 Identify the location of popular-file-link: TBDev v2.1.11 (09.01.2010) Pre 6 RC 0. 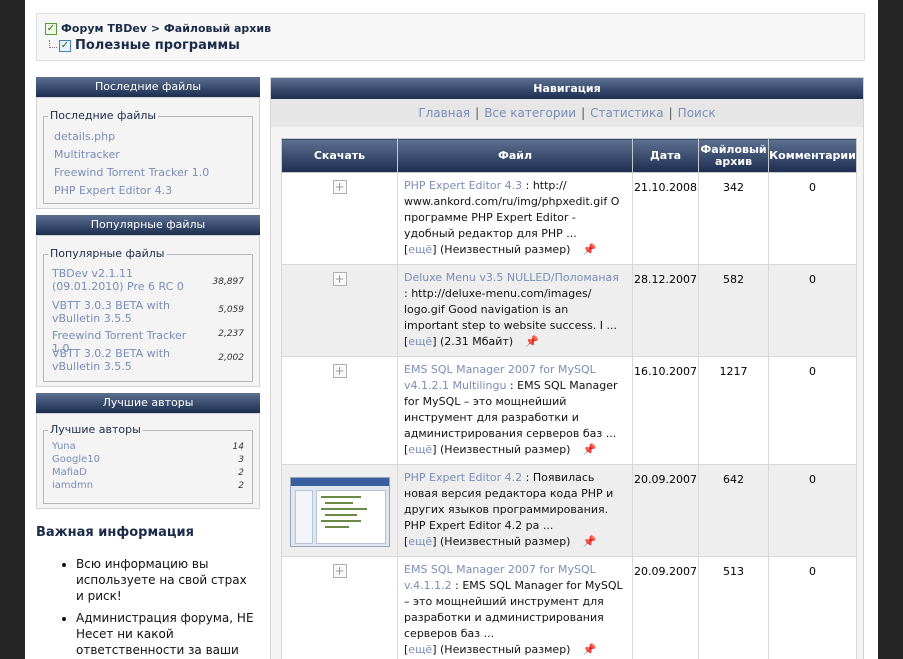
(127, 280).